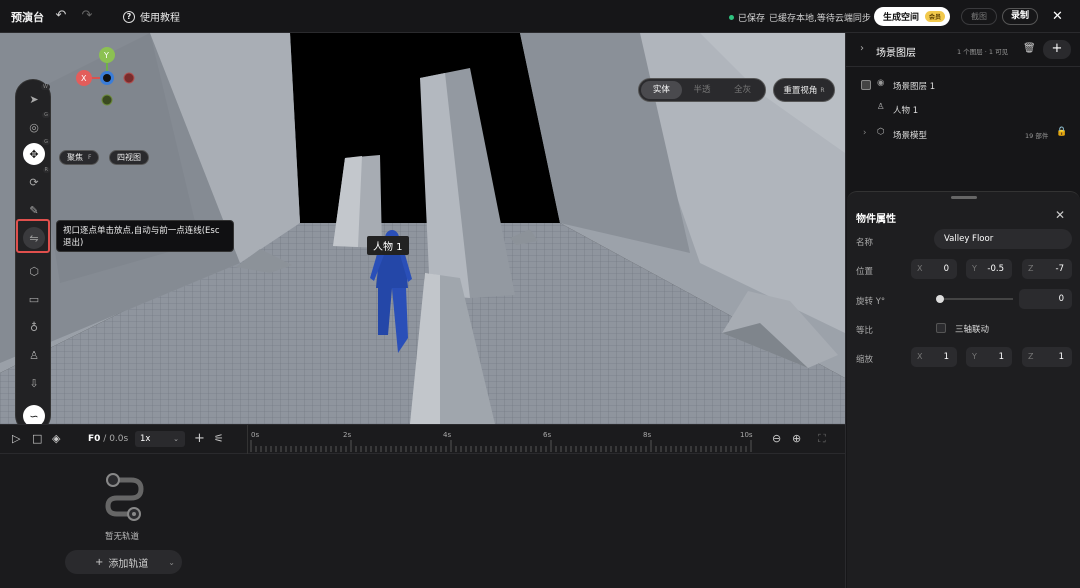 The width and height of the screenshot is (1080, 588). Describe the element at coordinates (108, 439) in the screenshot. I see `frame-readout: F0 / 0.0s` at that location.